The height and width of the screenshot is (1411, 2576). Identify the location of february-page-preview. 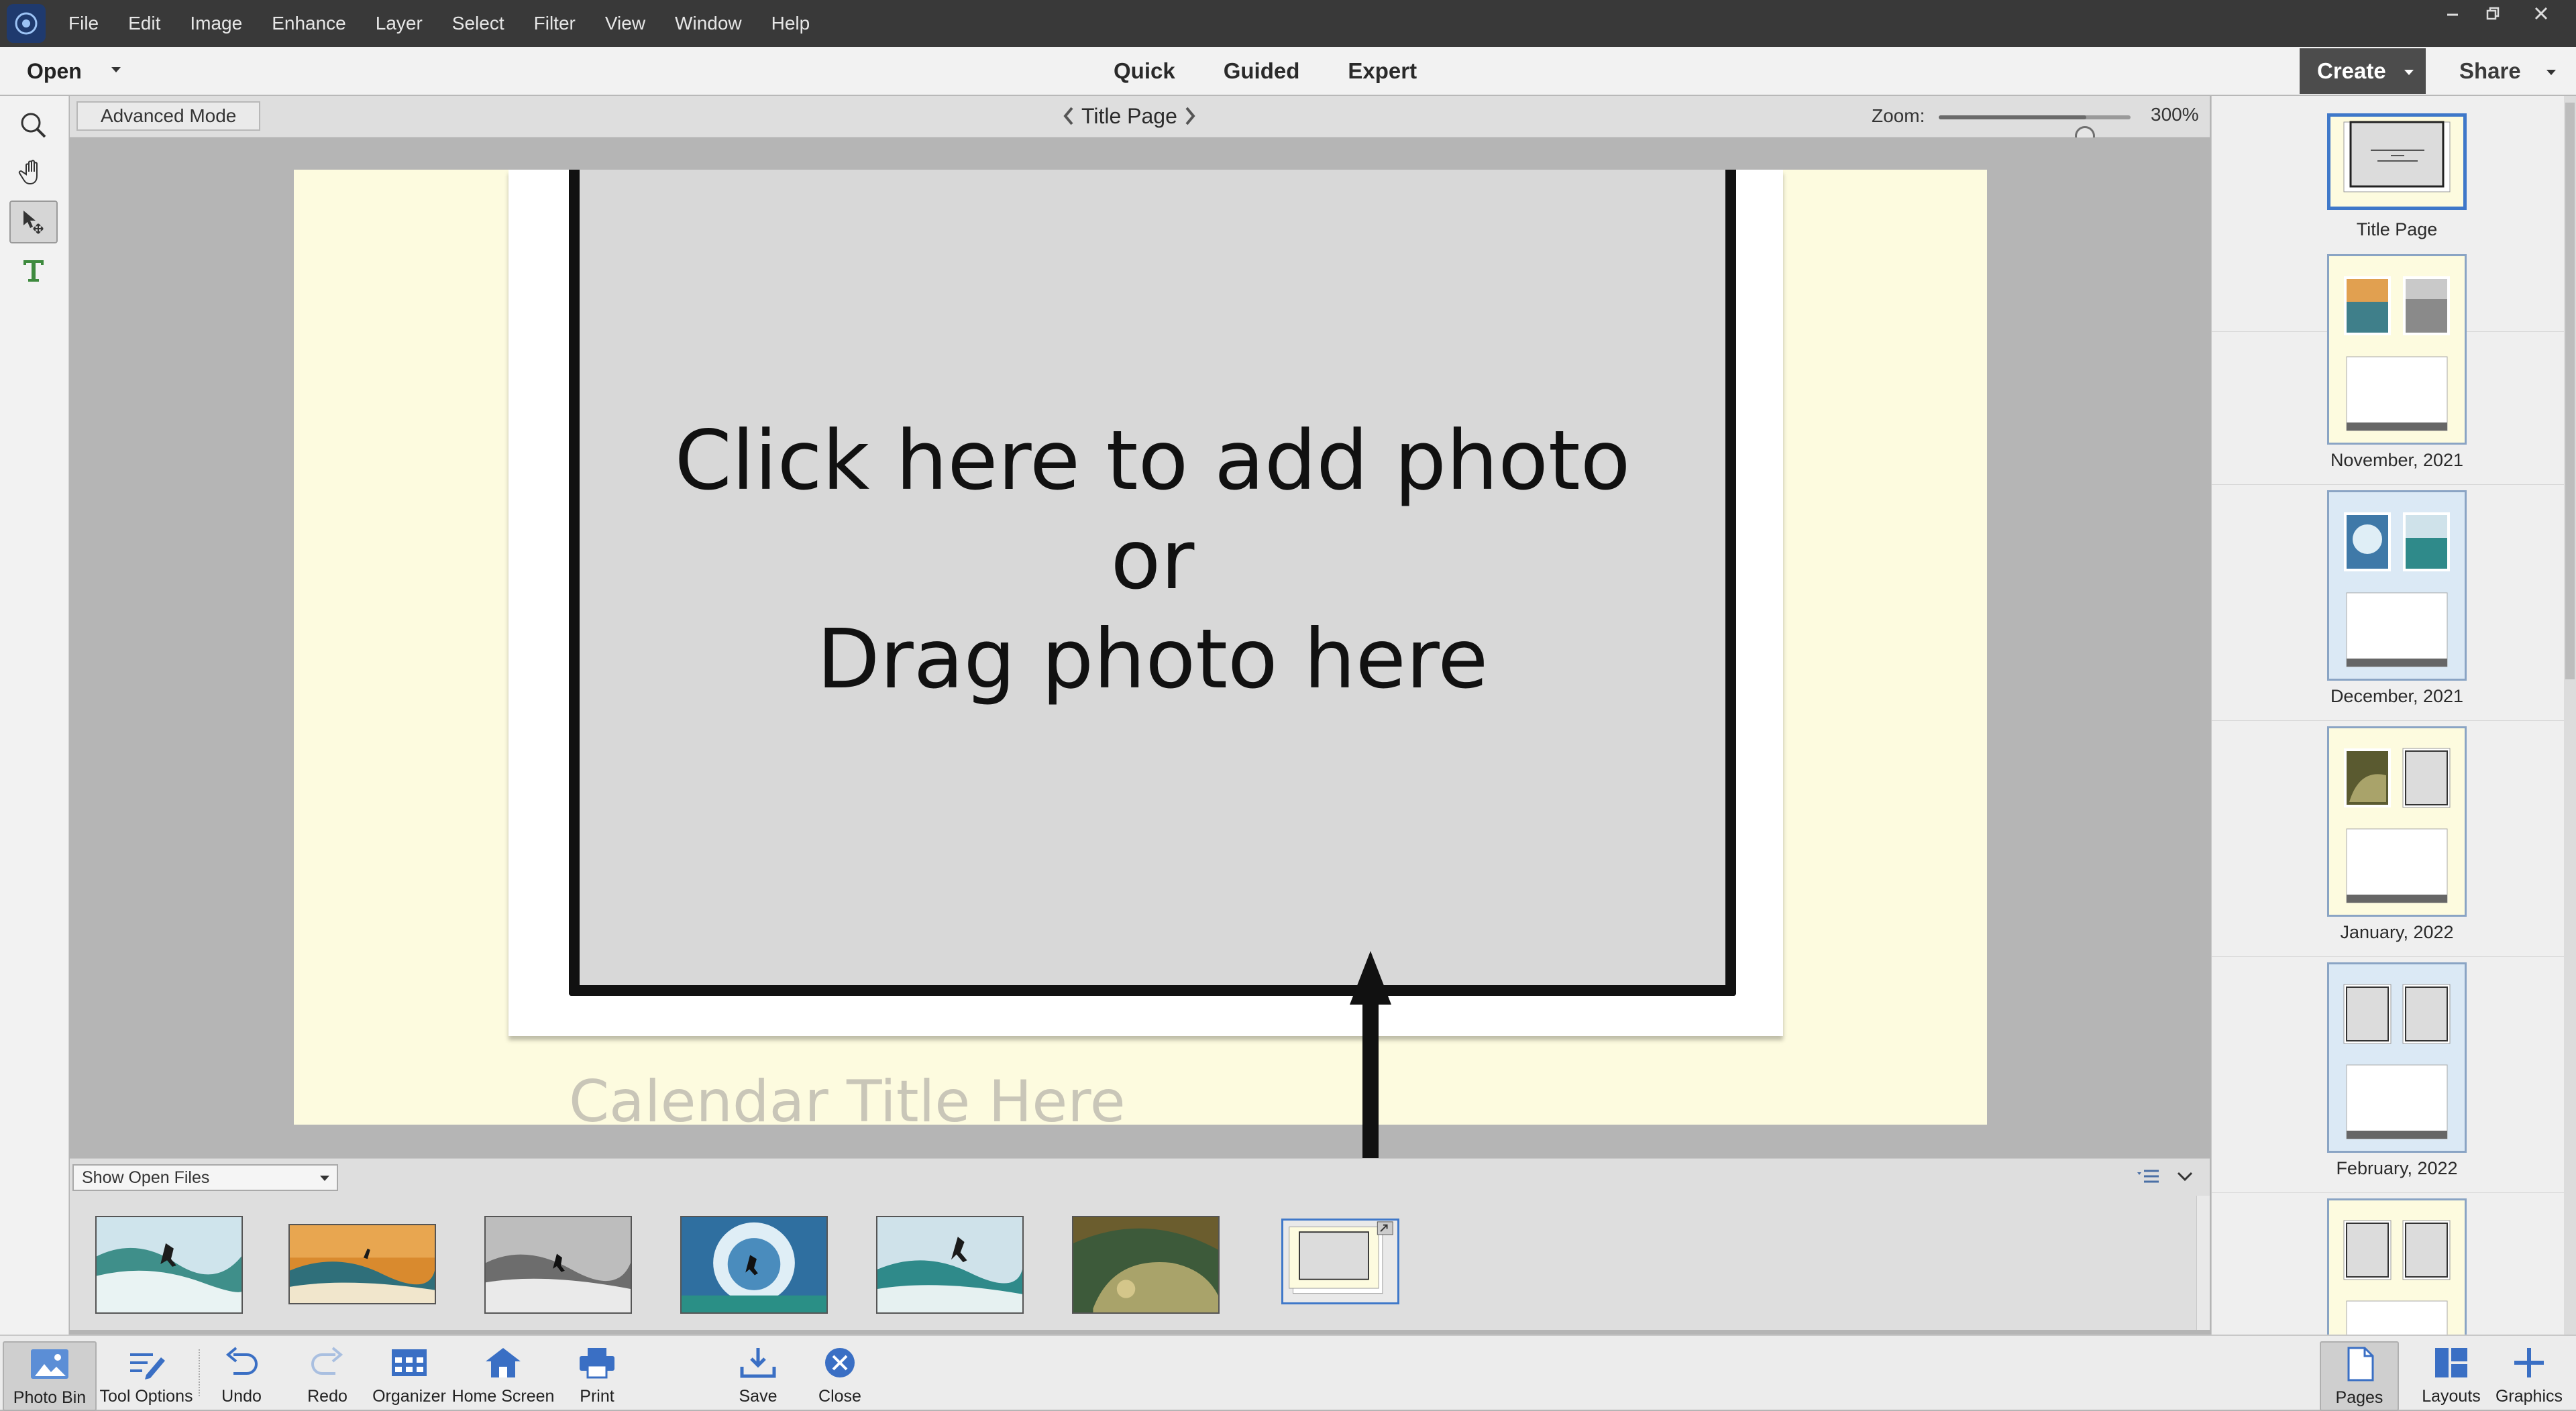
(2397, 1061).